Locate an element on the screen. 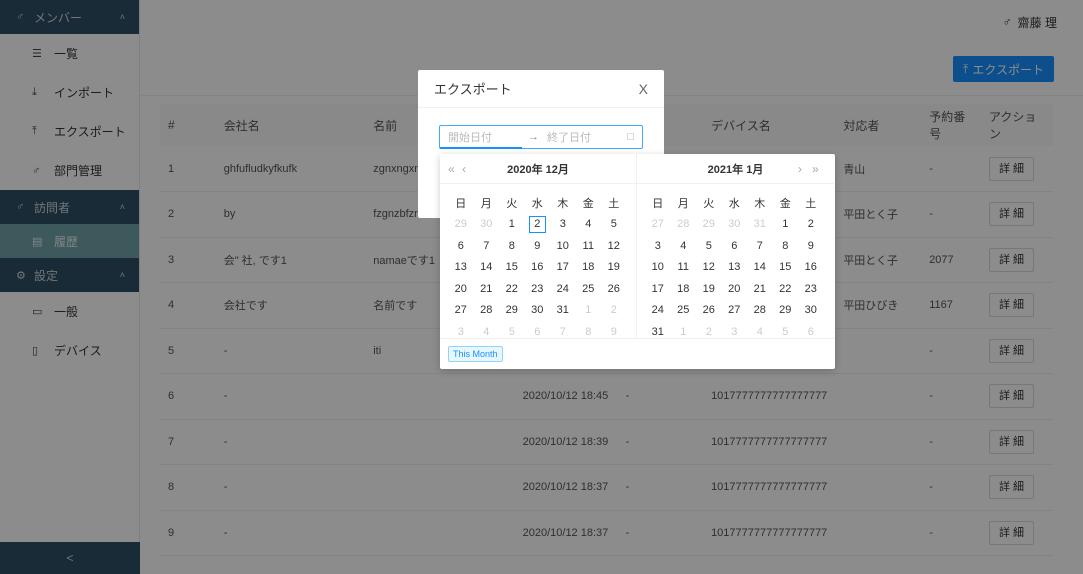 Image resolution: width=1083 pixels, height=574 pixels. end-date-field: 終了日付 is located at coordinates (569, 137).